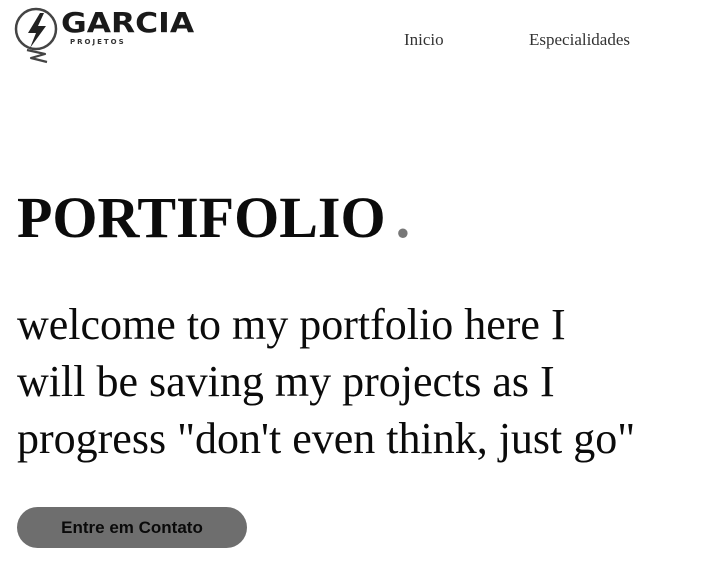  Describe the element at coordinates (291, 324) in the screenshot. I see `hero-intro-line: welcome to my portfolio here I` at that location.